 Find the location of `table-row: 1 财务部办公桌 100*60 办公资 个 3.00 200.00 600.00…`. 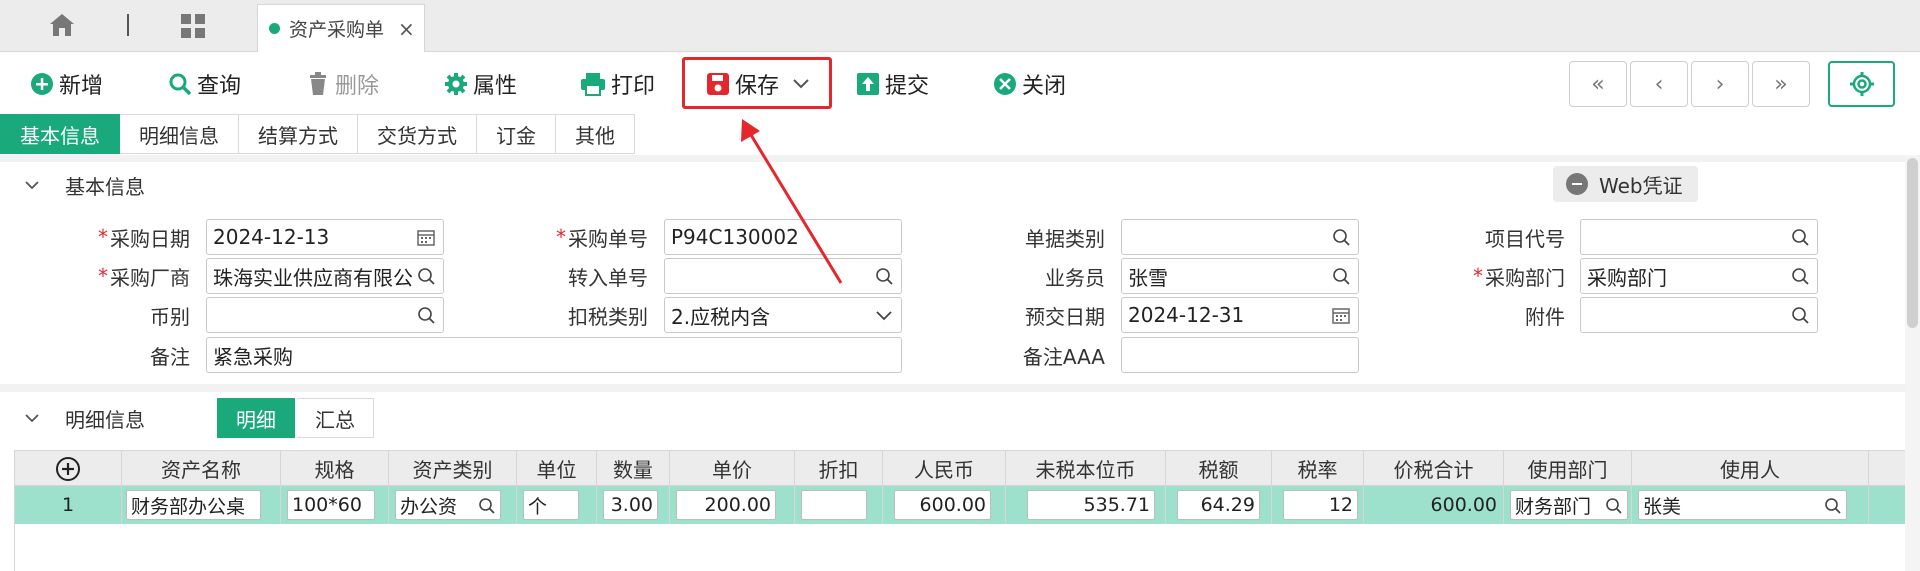

table-row: 1 财务部办公桌 100*60 办公资 个 3.00 200.00 600.00… is located at coordinates (960, 505).